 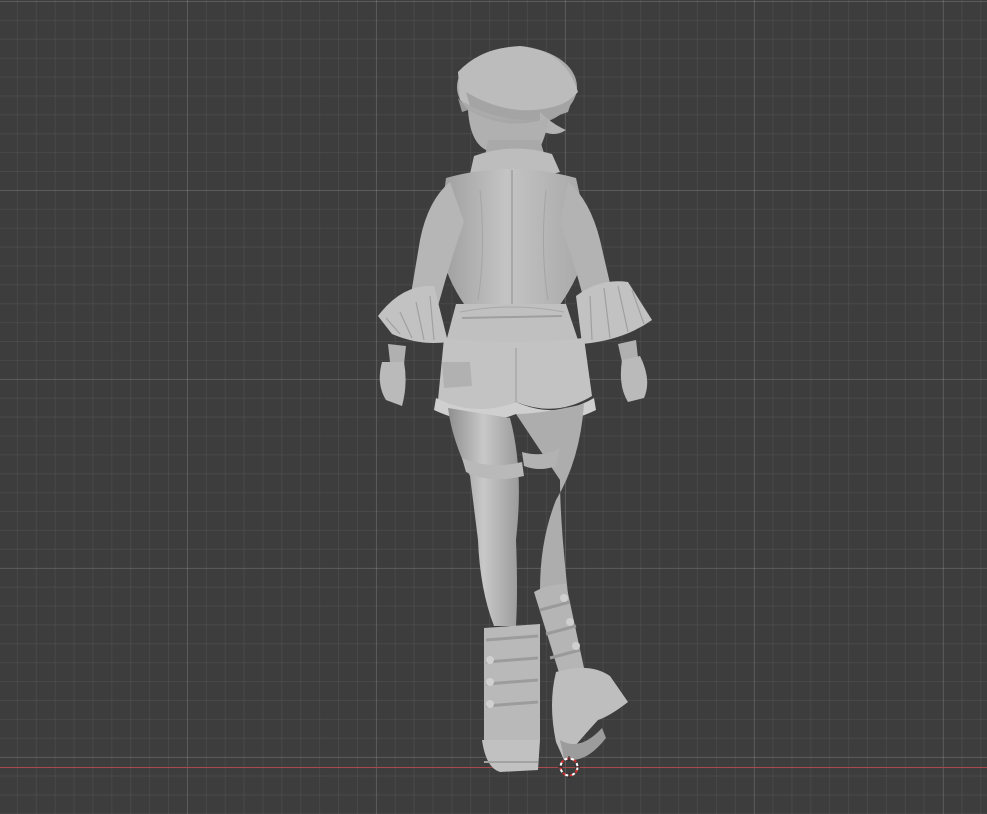 What do you see at coordinates (511, 698) in the screenshot?
I see `left-boot` at bounding box center [511, 698].